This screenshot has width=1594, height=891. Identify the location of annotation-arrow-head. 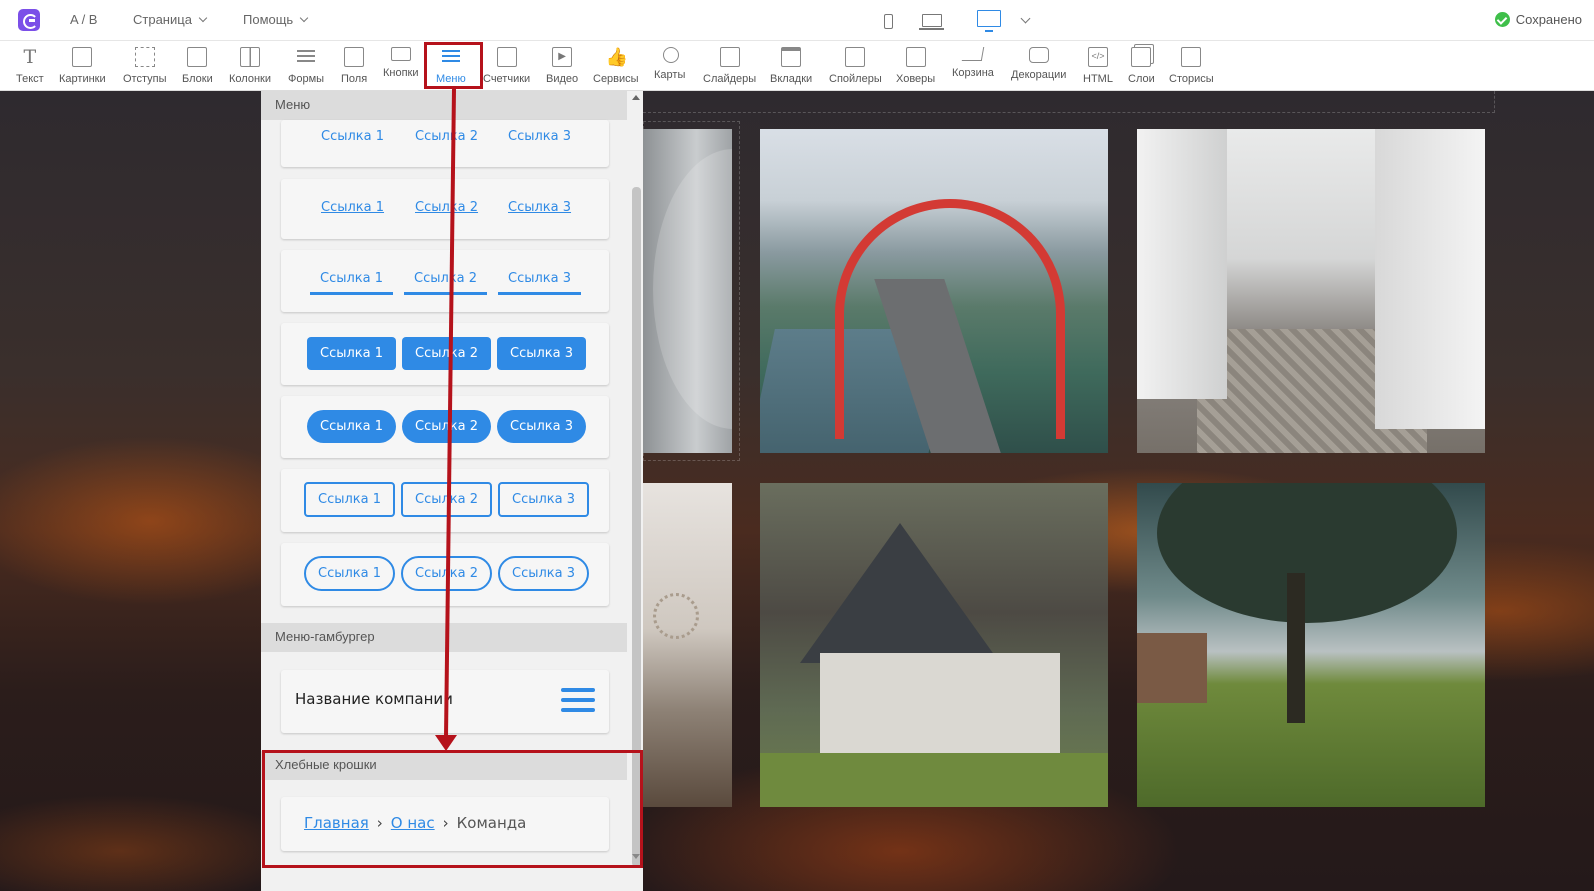
(446, 743).